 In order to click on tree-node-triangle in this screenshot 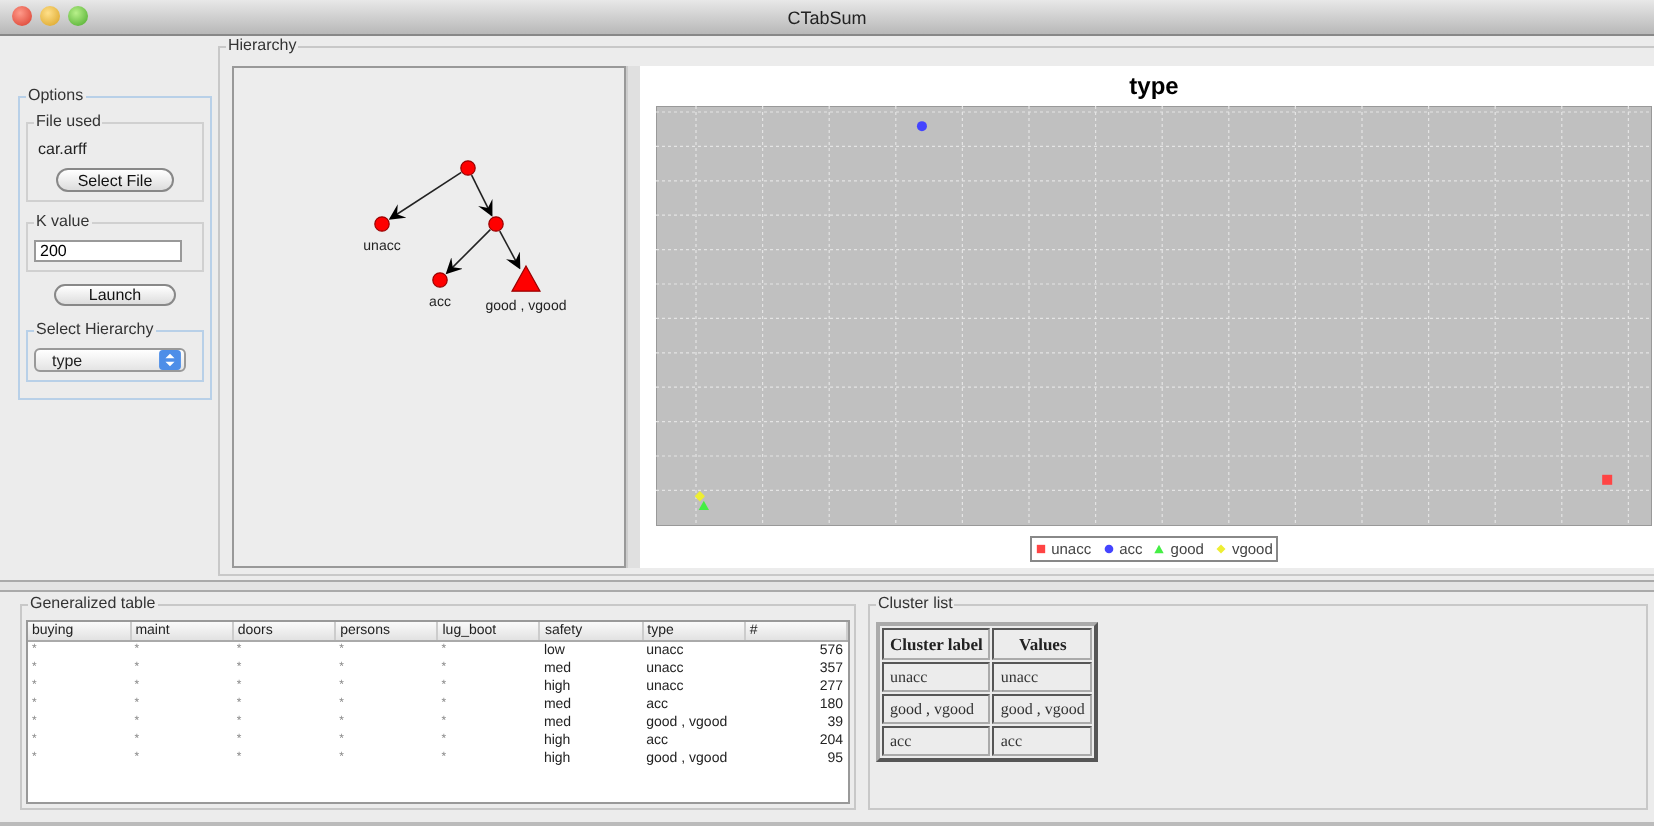, I will do `click(526, 278)`.